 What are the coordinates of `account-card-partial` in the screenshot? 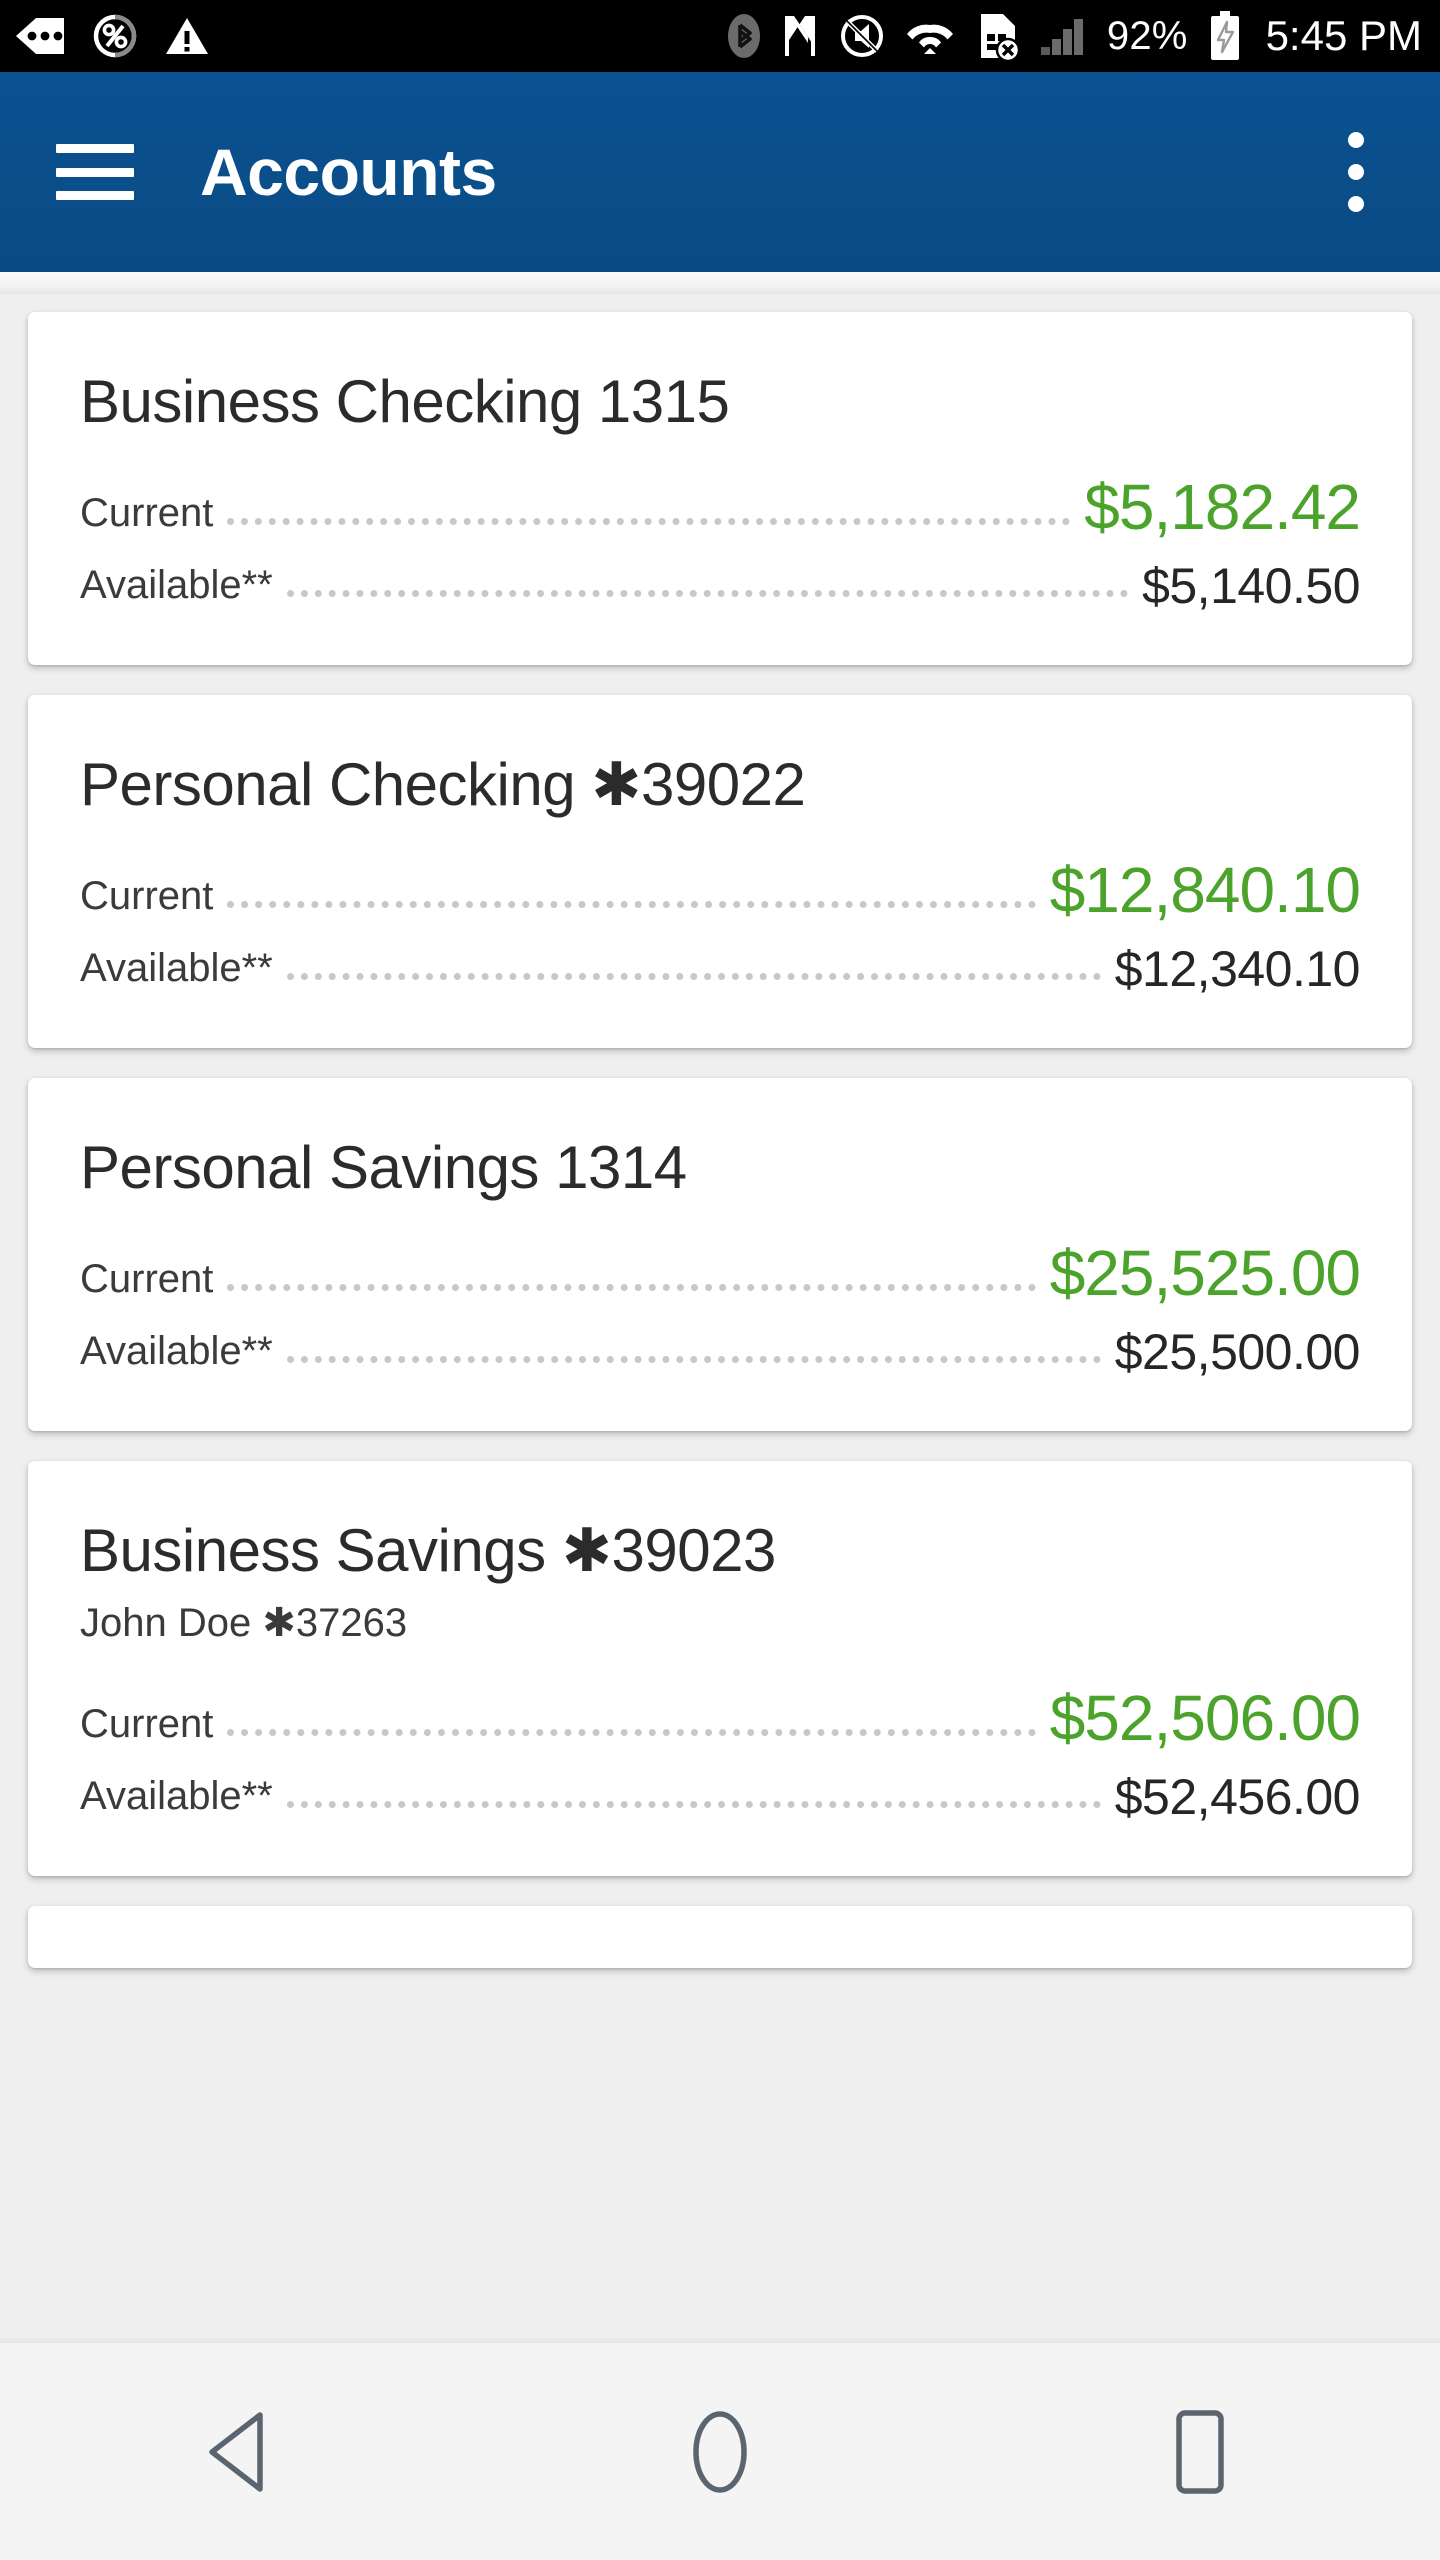 It's located at (720, 1937).